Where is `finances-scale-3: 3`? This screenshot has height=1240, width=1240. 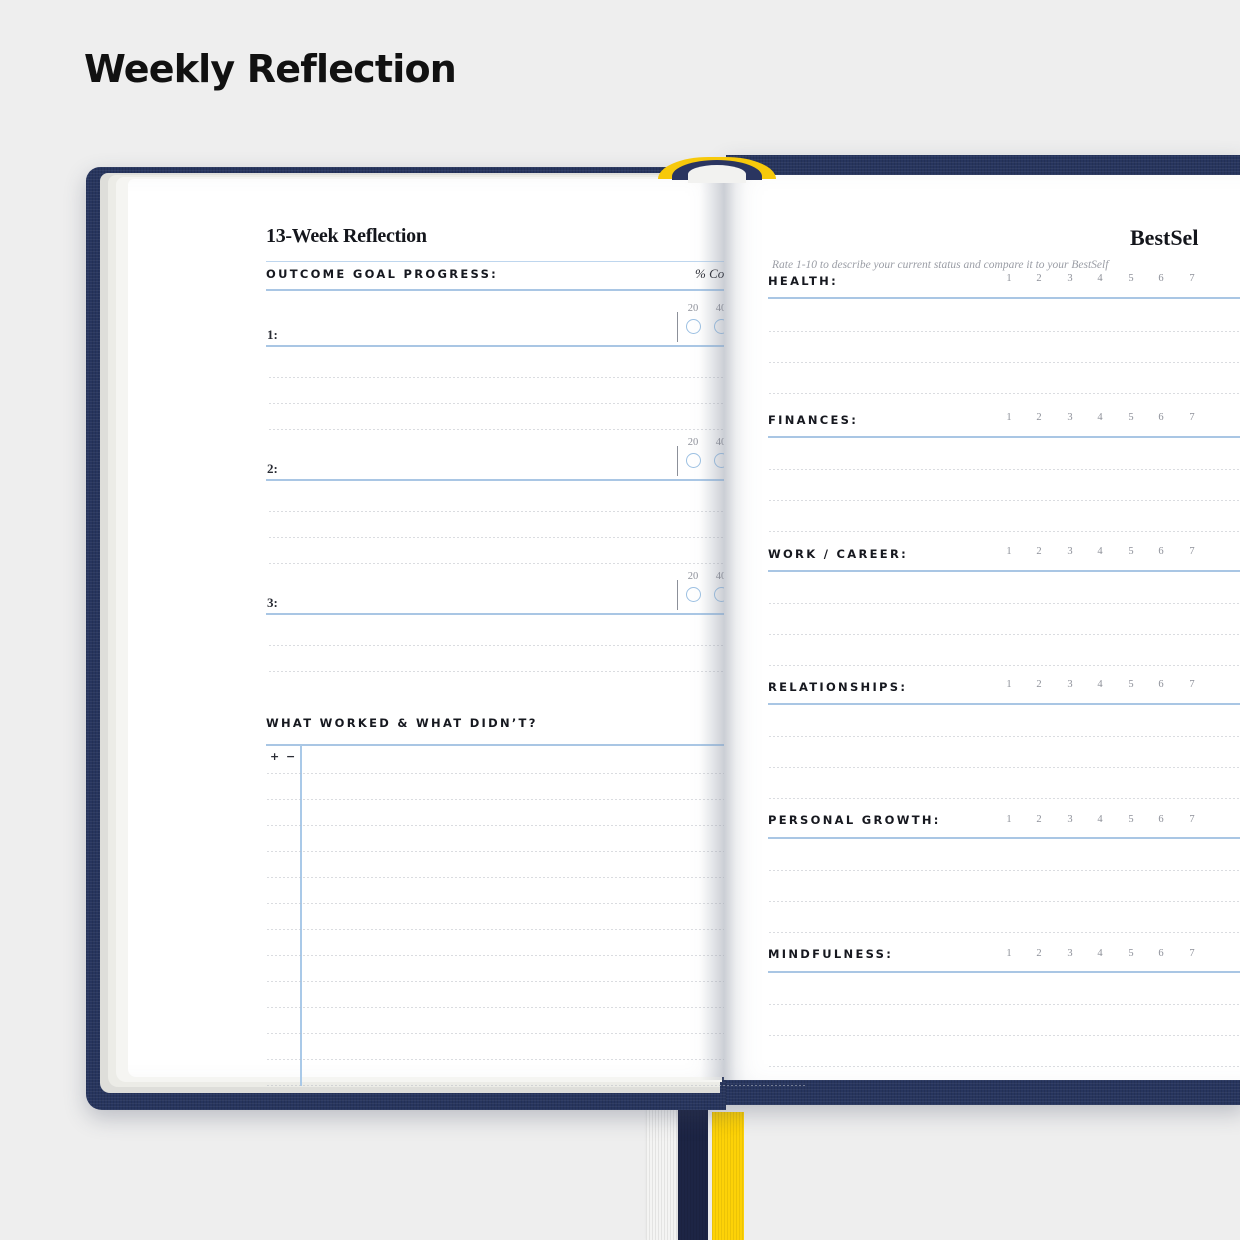
finances-scale-3: 3 is located at coordinates (1070, 417).